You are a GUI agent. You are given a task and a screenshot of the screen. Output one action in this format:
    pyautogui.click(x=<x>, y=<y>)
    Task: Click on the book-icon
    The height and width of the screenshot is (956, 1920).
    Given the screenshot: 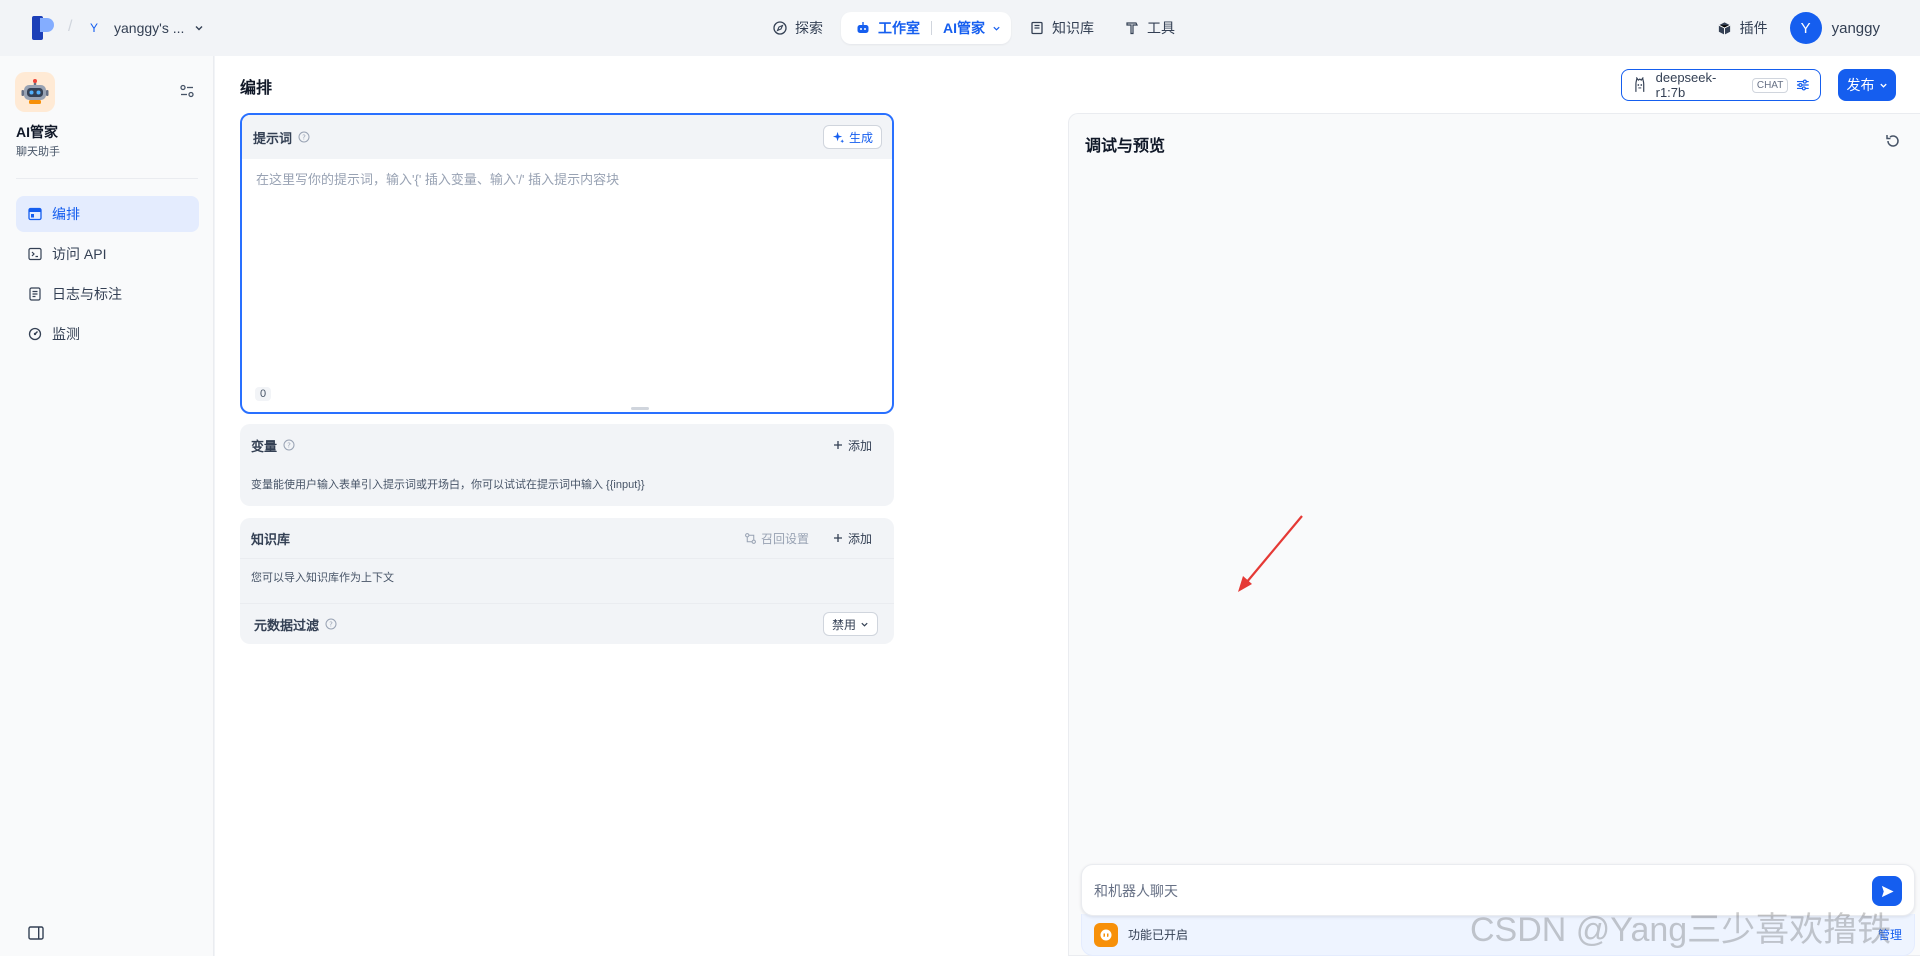 What is the action you would take?
    pyautogui.click(x=1037, y=28)
    